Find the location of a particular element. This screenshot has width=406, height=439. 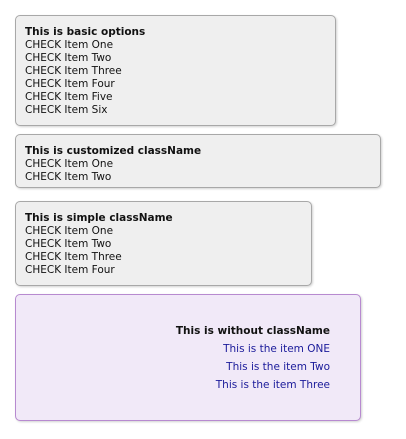

panel-title: This is basic options is located at coordinates (85, 32).